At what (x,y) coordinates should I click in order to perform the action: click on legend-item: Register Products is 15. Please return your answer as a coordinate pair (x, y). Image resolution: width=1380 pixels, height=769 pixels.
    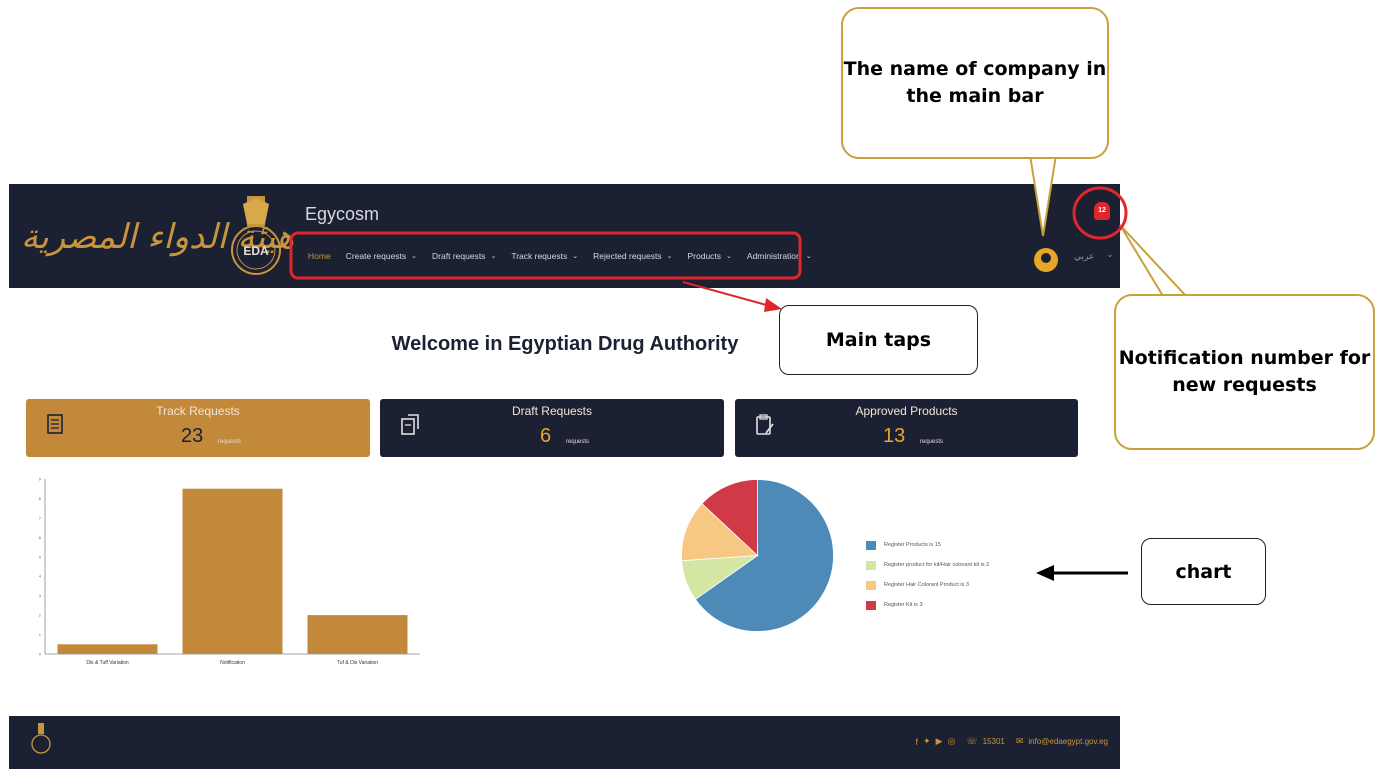
    Looking at the image, I should click on (927, 545).